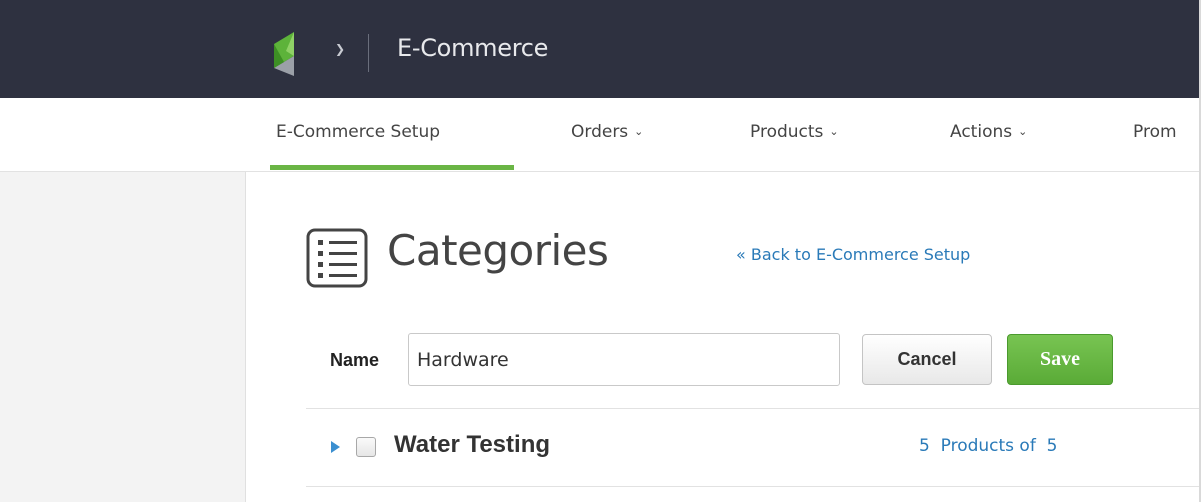 This screenshot has width=1201, height=502. Describe the element at coordinates (988, 446) in the screenshot. I see `product-count-link: 5 Products of 5` at that location.